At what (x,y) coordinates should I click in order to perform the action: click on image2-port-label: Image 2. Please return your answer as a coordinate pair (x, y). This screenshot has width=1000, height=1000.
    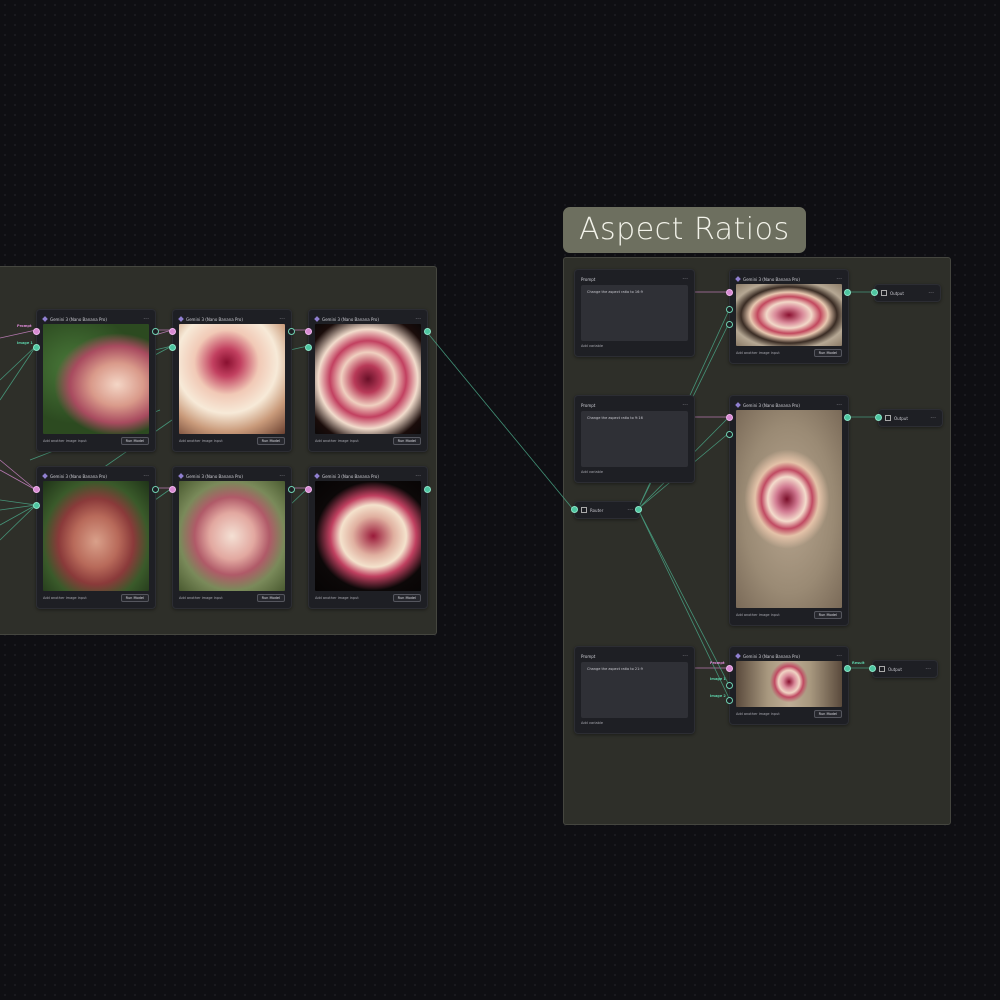
    Looking at the image, I should click on (718, 696).